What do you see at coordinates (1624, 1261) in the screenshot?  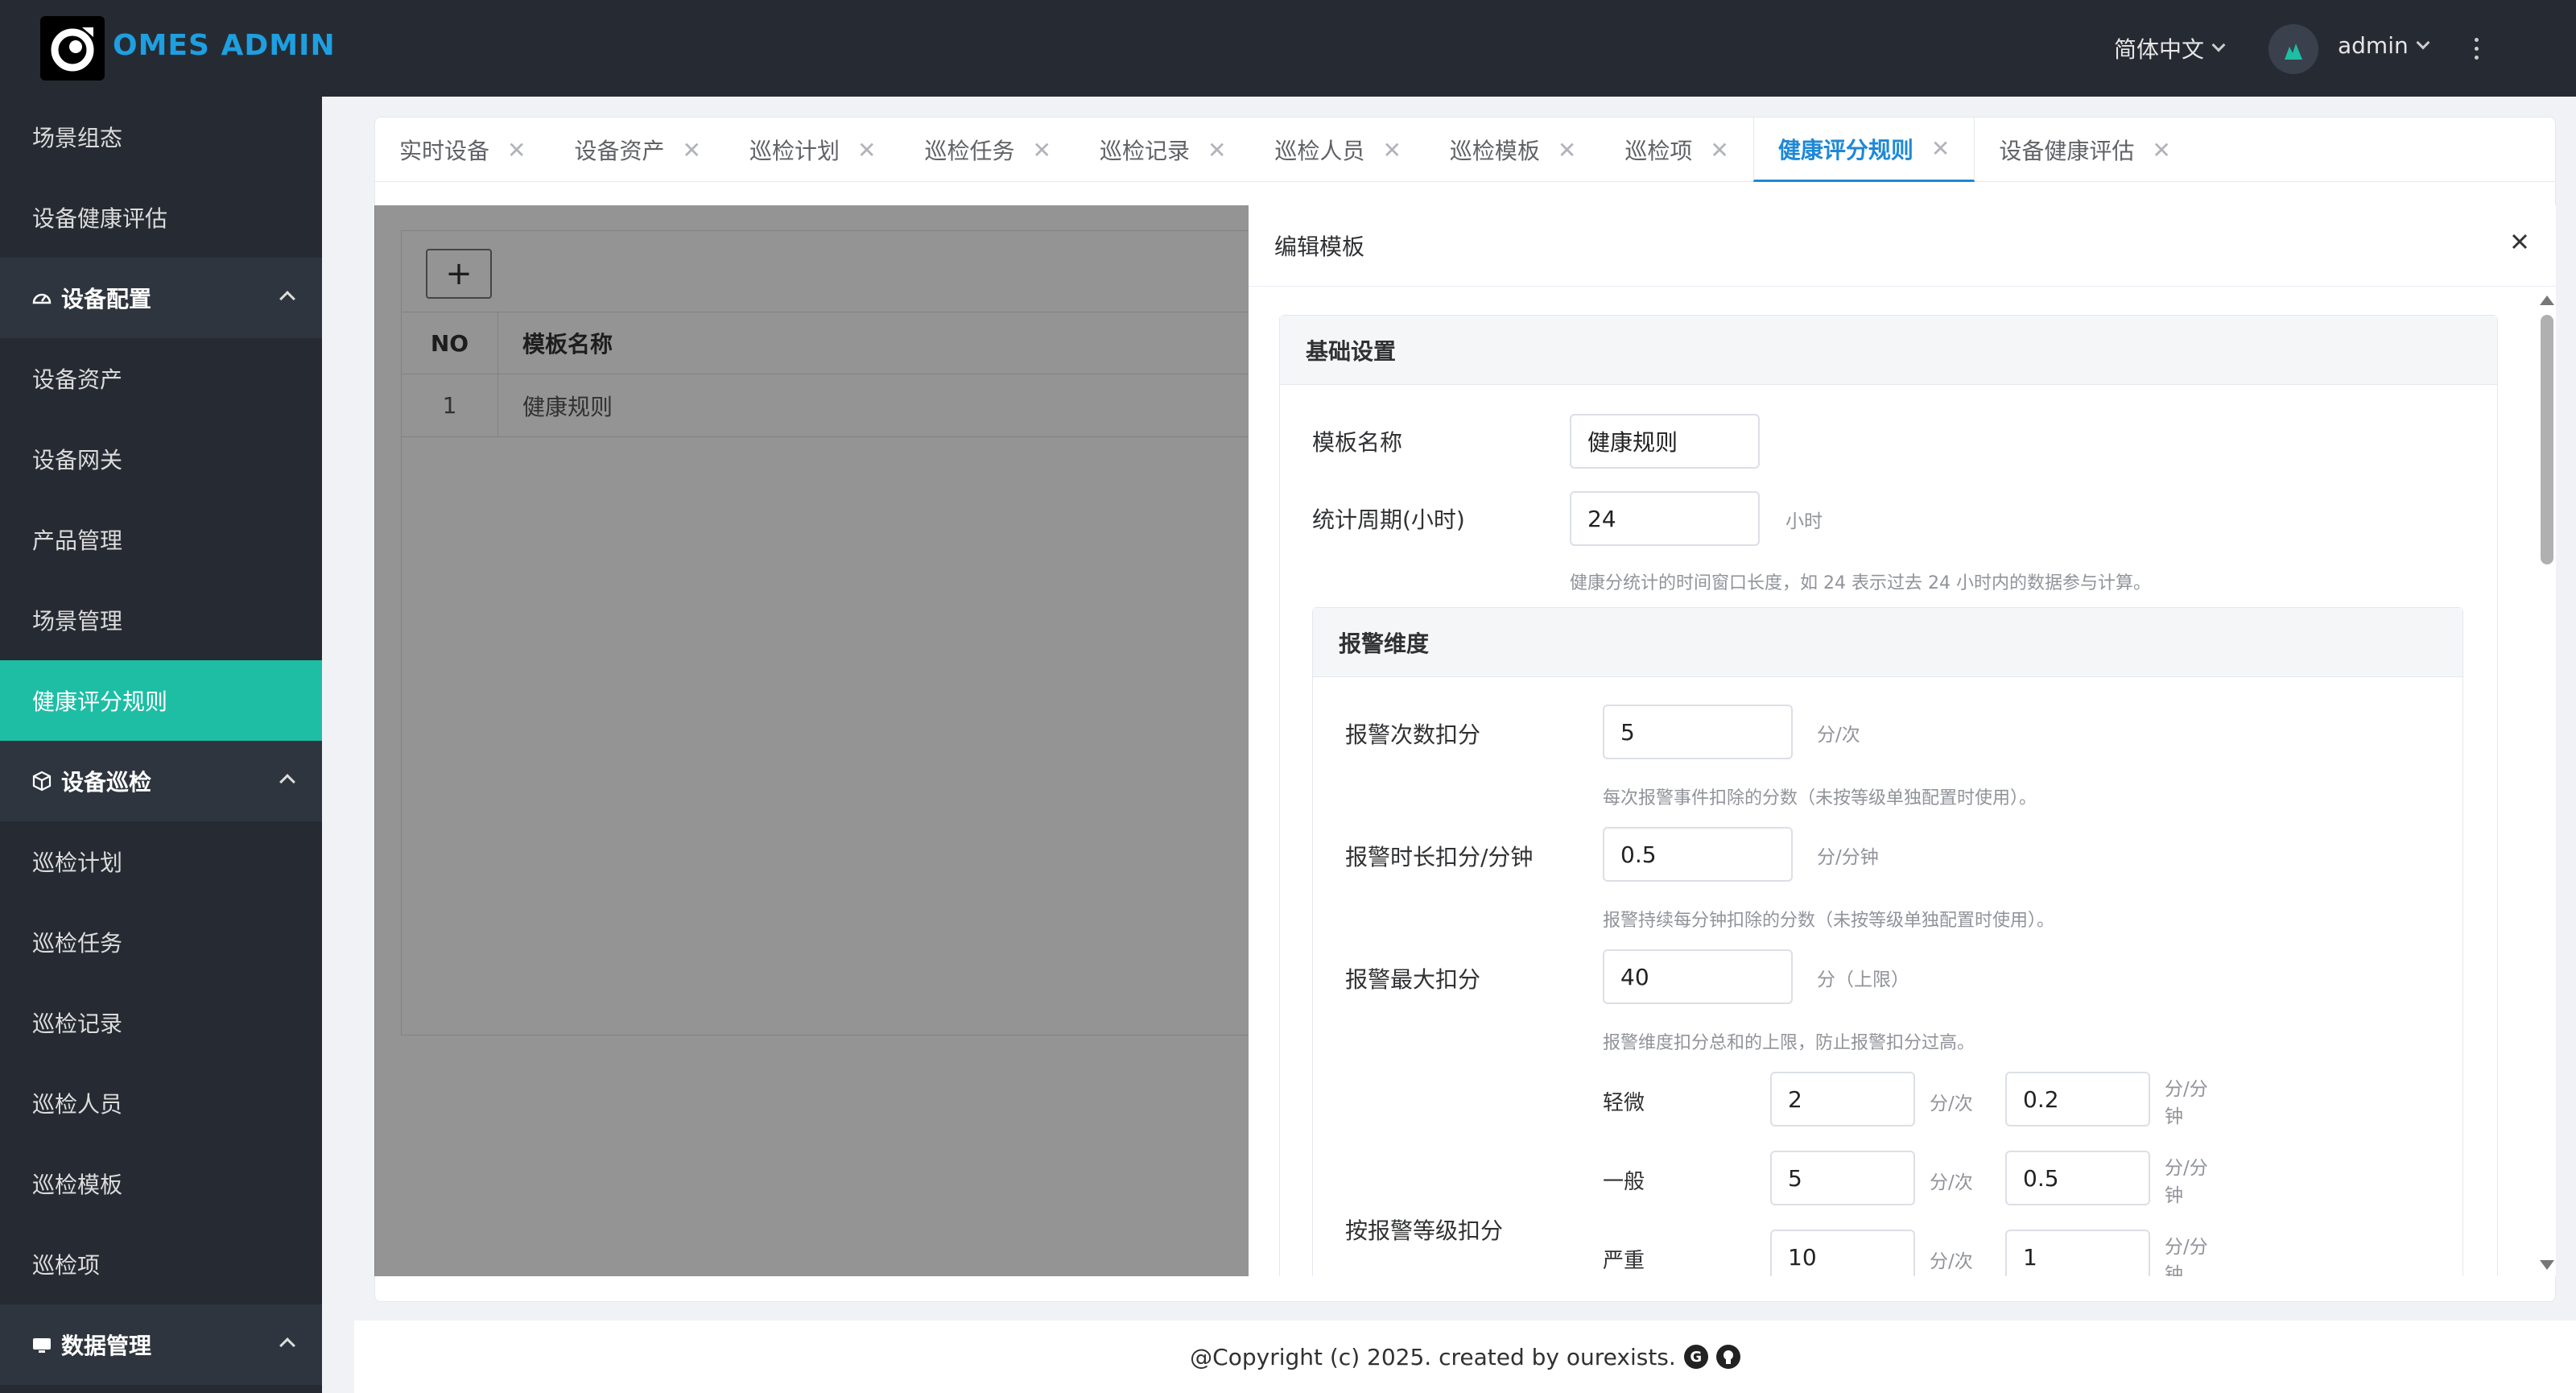 I see `level-name: 严重` at bounding box center [1624, 1261].